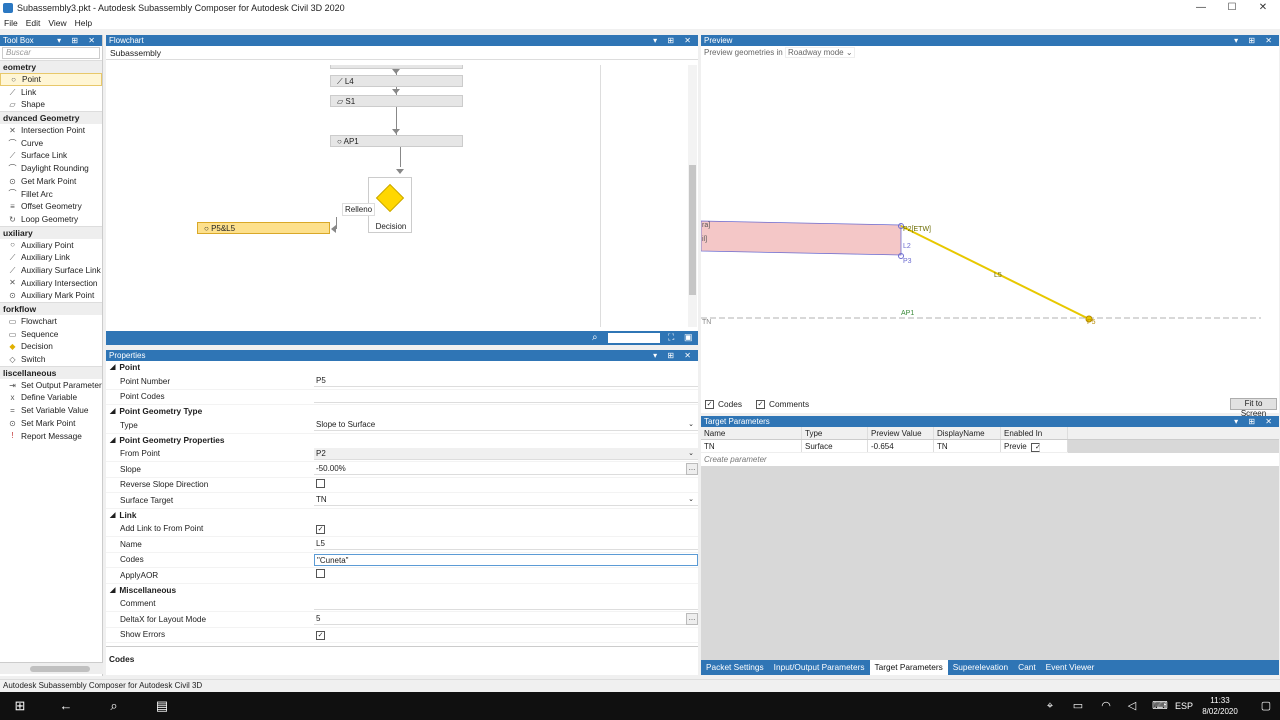 This screenshot has width=1280, height=720. What do you see at coordinates (51, 423) in the screenshot?
I see `toolbox-item-set-mark-point: ⊙ Set Mark Point` at bounding box center [51, 423].